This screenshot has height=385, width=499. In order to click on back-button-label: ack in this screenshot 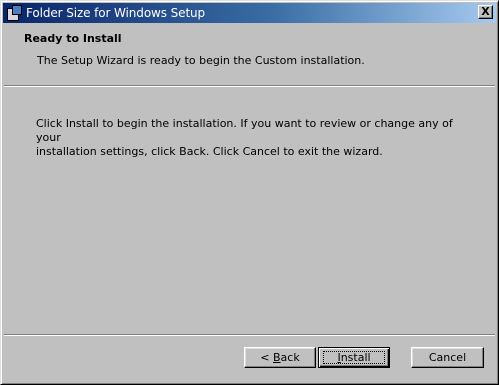, I will do `click(290, 357)`.